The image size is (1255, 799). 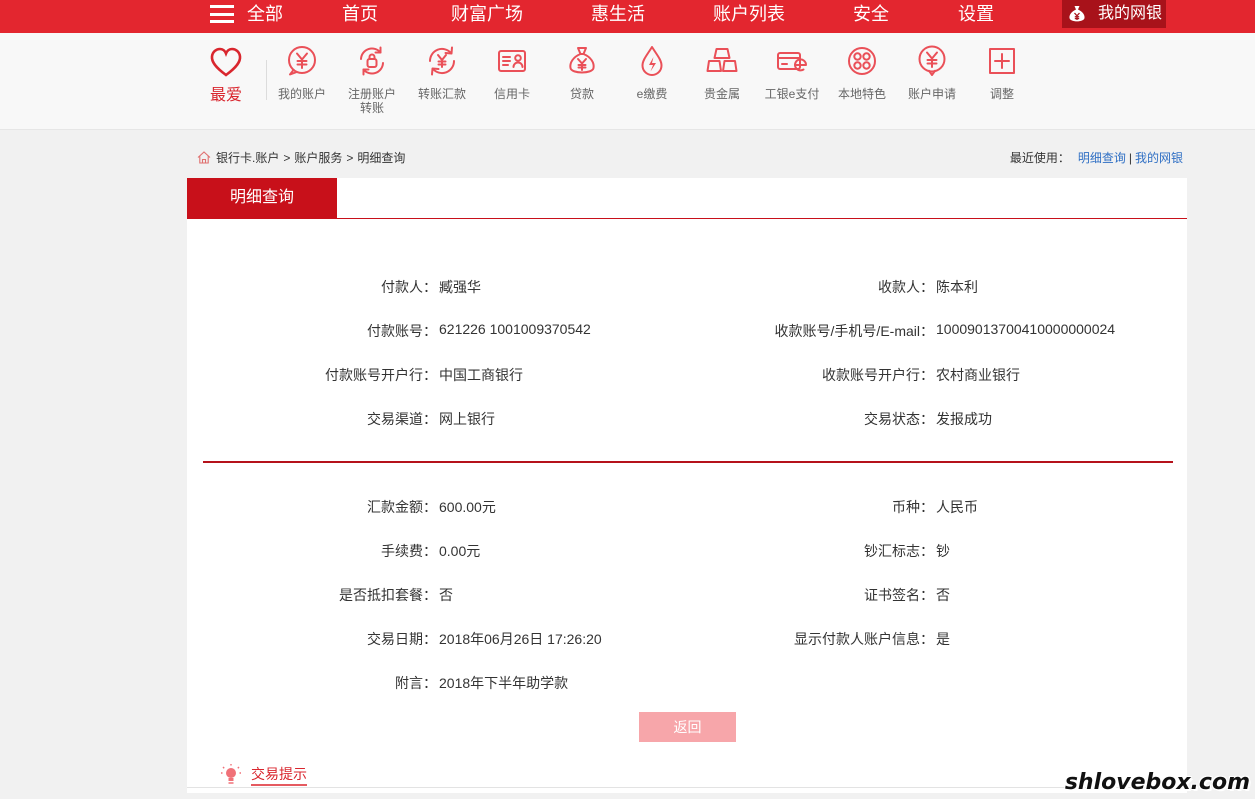 I want to click on show-payer-info-label: 显示付款人账户信息：, so click(x=864, y=639).